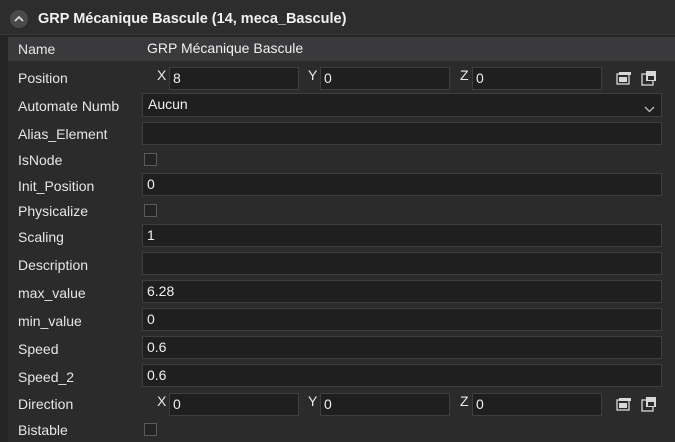 The width and height of the screenshot is (675, 442). What do you see at coordinates (43, 430) in the screenshot?
I see `bistable-label: Bistable` at bounding box center [43, 430].